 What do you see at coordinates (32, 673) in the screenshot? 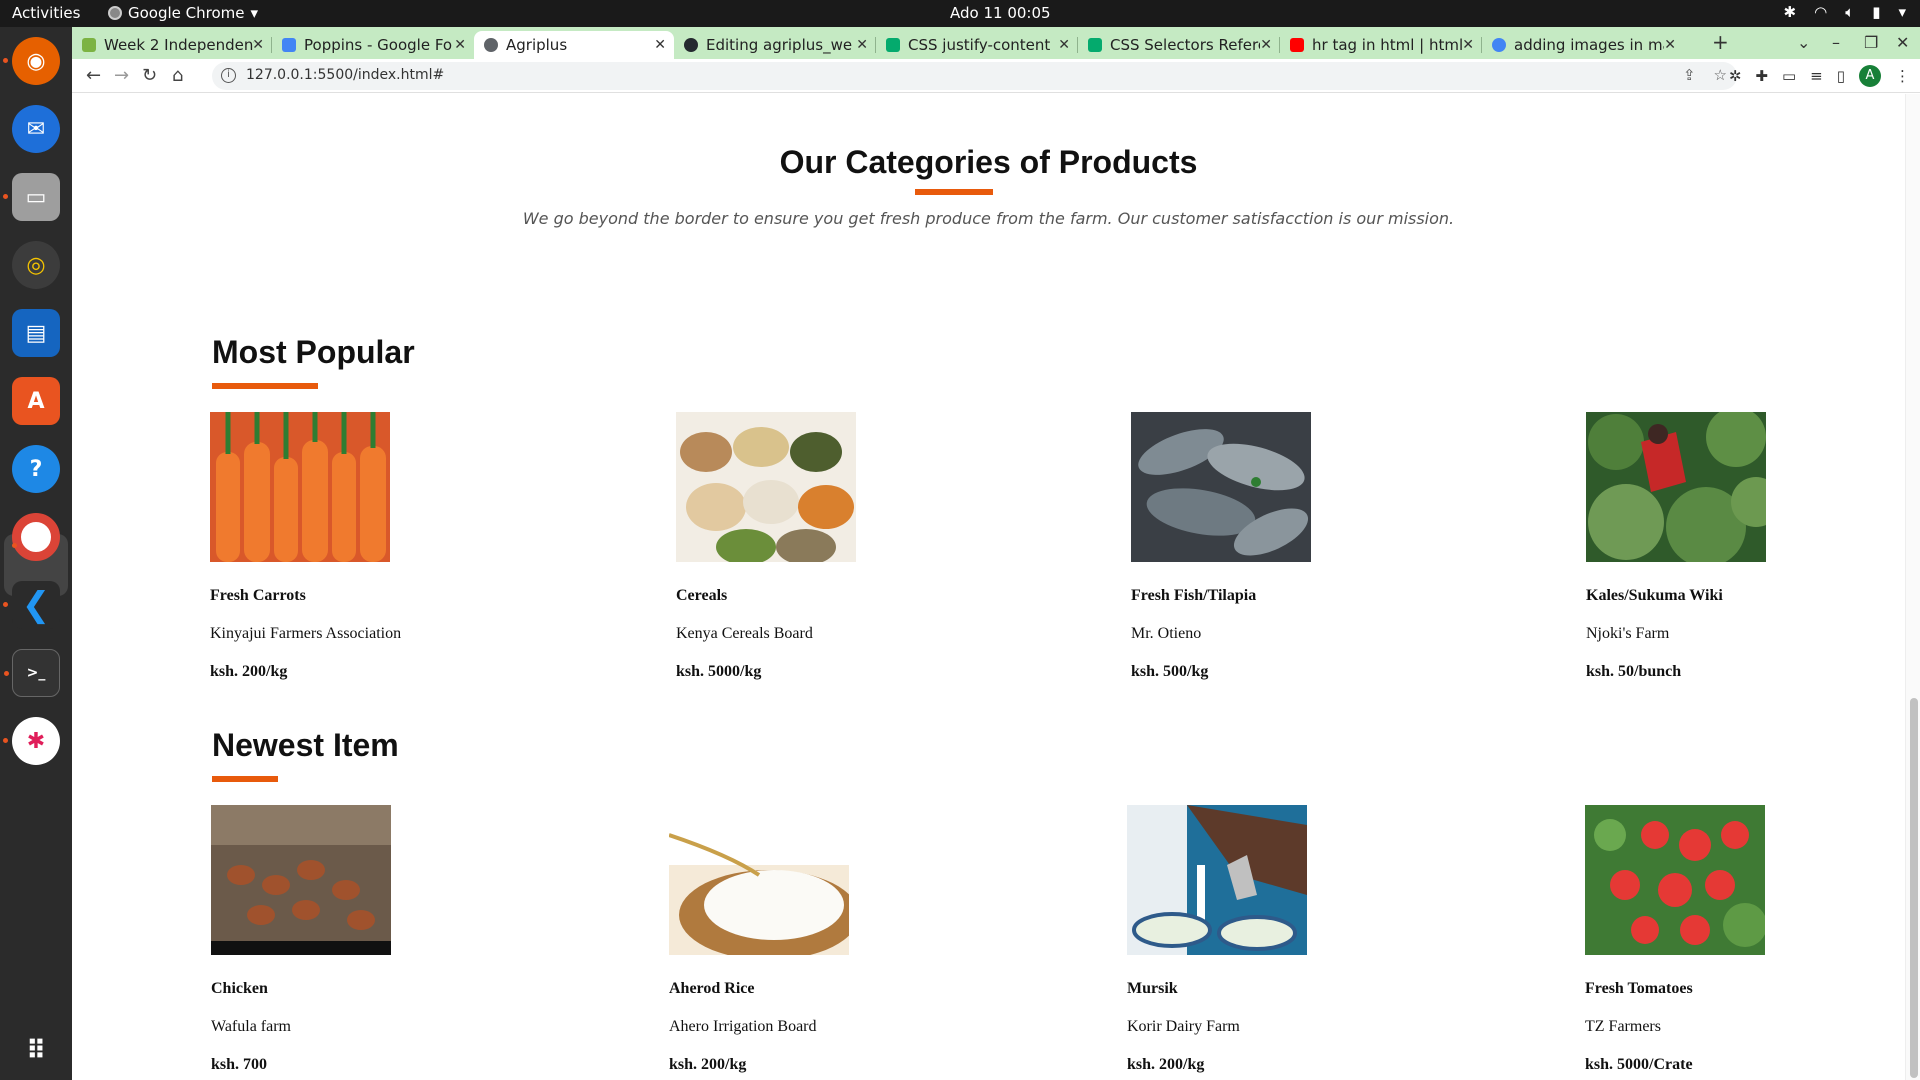
I see `terminal-icon: >_` at bounding box center [32, 673].